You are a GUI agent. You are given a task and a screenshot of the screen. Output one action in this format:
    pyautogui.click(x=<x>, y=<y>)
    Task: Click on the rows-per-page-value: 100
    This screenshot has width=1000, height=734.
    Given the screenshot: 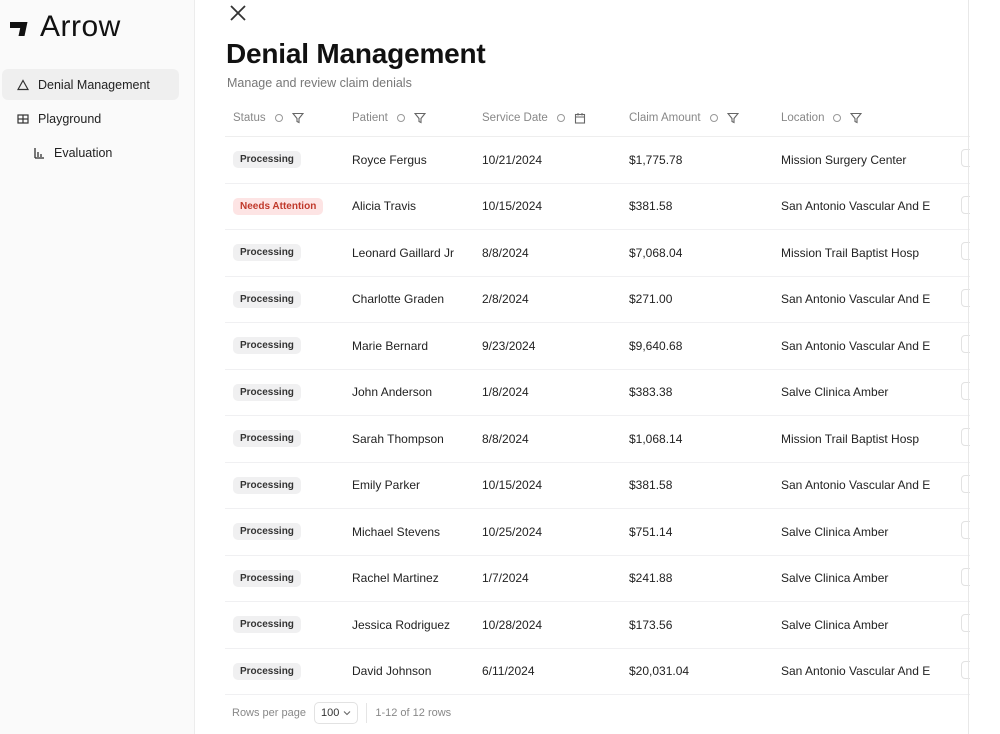 What is the action you would take?
    pyautogui.click(x=330, y=713)
    